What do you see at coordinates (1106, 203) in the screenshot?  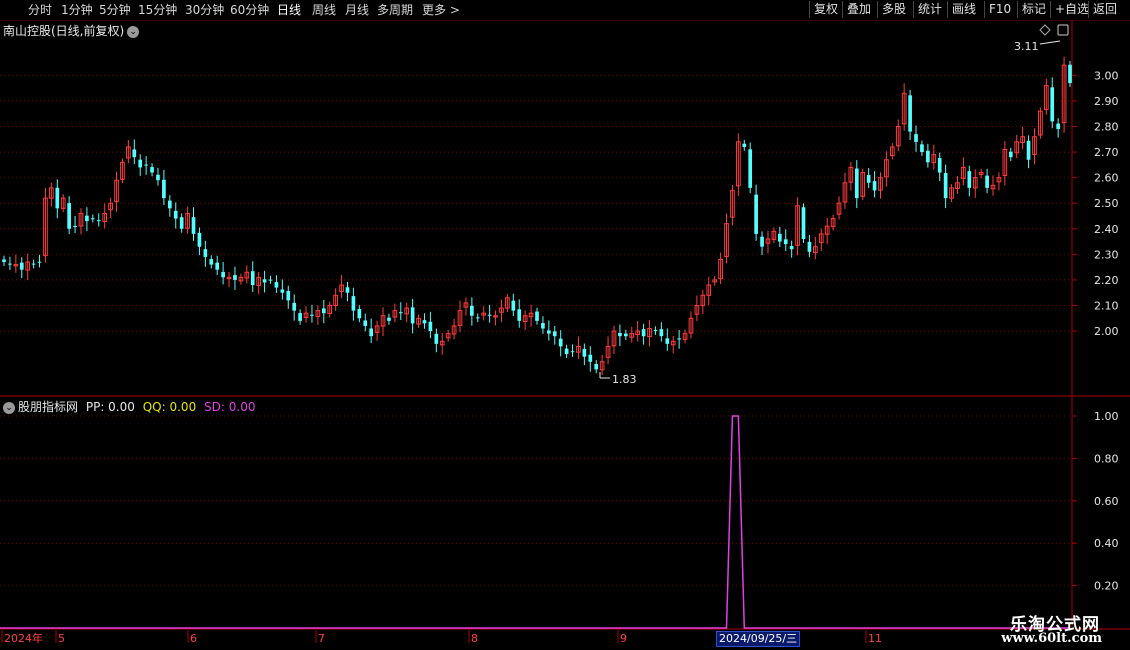 I see `price-tick-label: 2.50` at bounding box center [1106, 203].